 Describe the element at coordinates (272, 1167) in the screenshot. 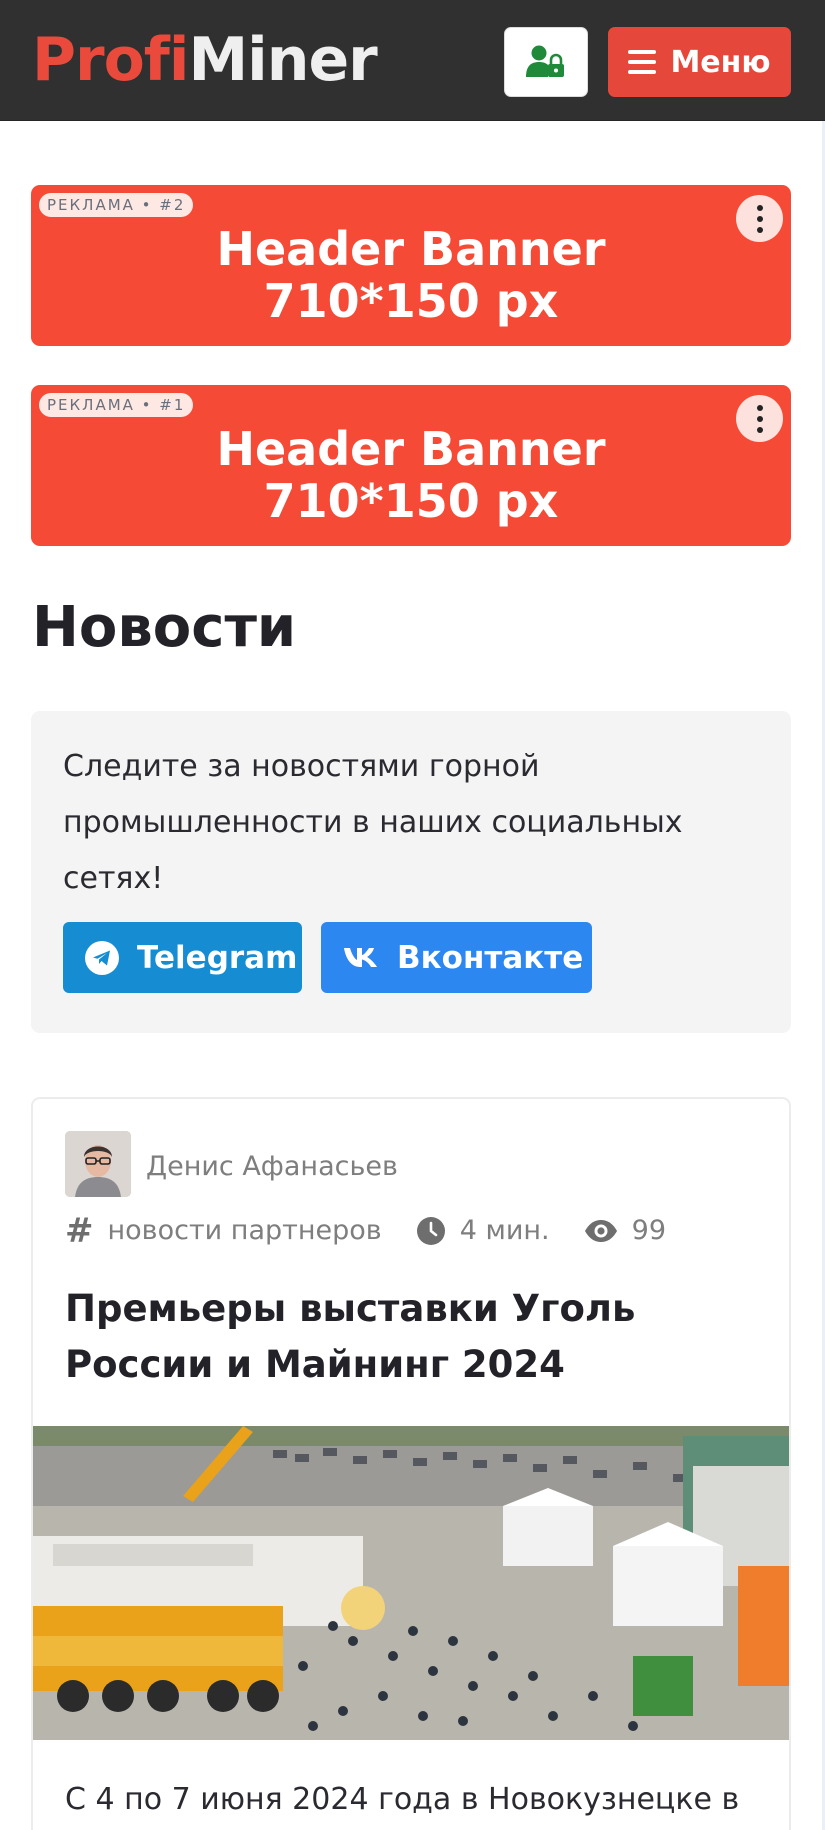

I see `author-name: Денис Афанасьев` at that location.